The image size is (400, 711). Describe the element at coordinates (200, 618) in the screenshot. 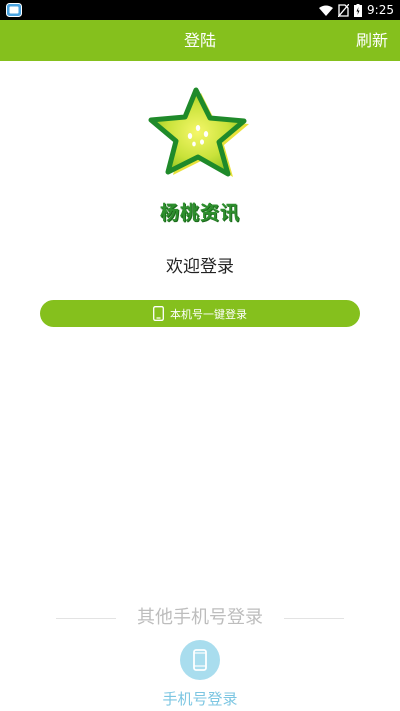

I see `other-login-divider: 其他手机号登录` at that location.